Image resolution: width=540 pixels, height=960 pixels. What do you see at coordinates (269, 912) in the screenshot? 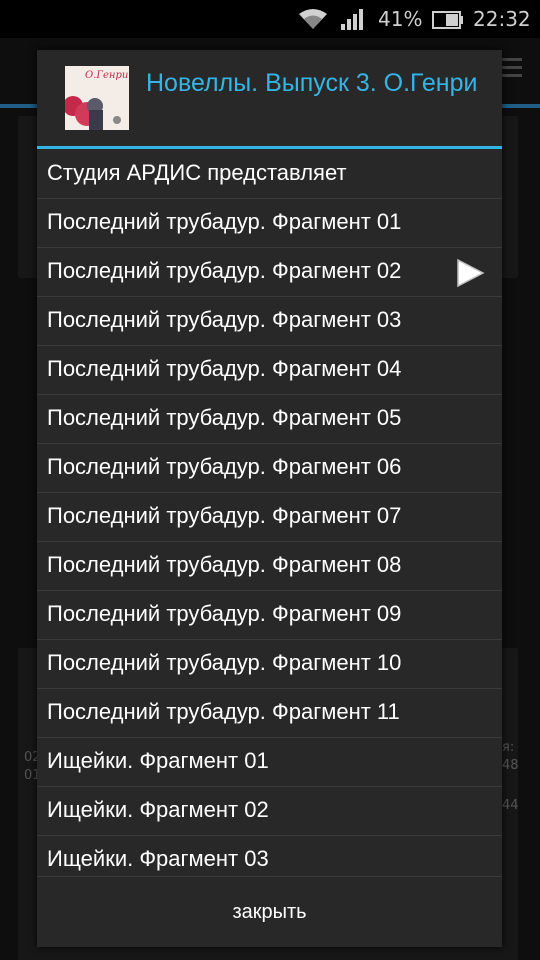
I see `close-button: закрыть` at bounding box center [269, 912].